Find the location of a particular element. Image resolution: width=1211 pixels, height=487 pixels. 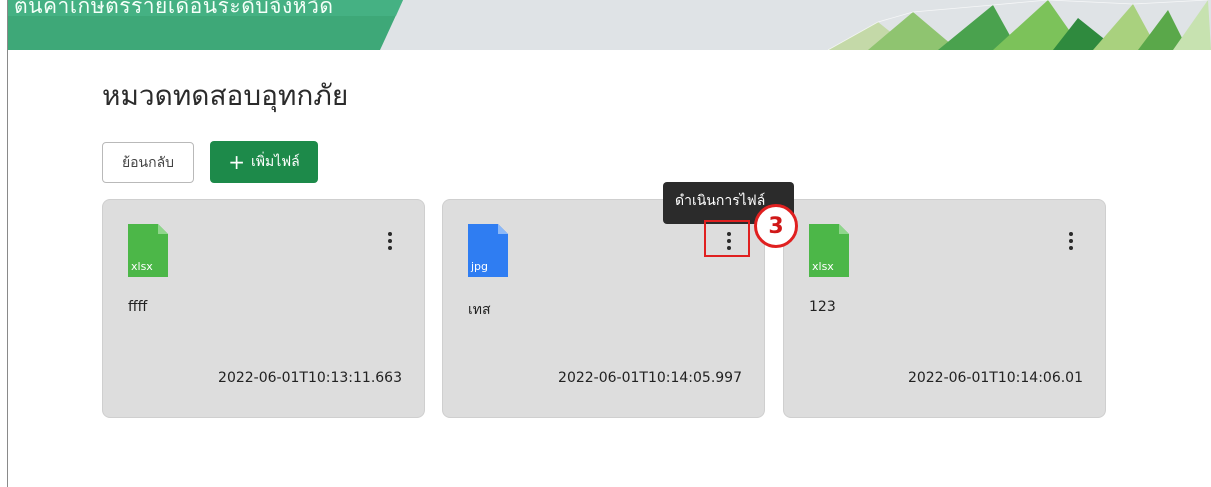

file-date: 2022-06-01T10:14:06.01 is located at coordinates (995, 378).